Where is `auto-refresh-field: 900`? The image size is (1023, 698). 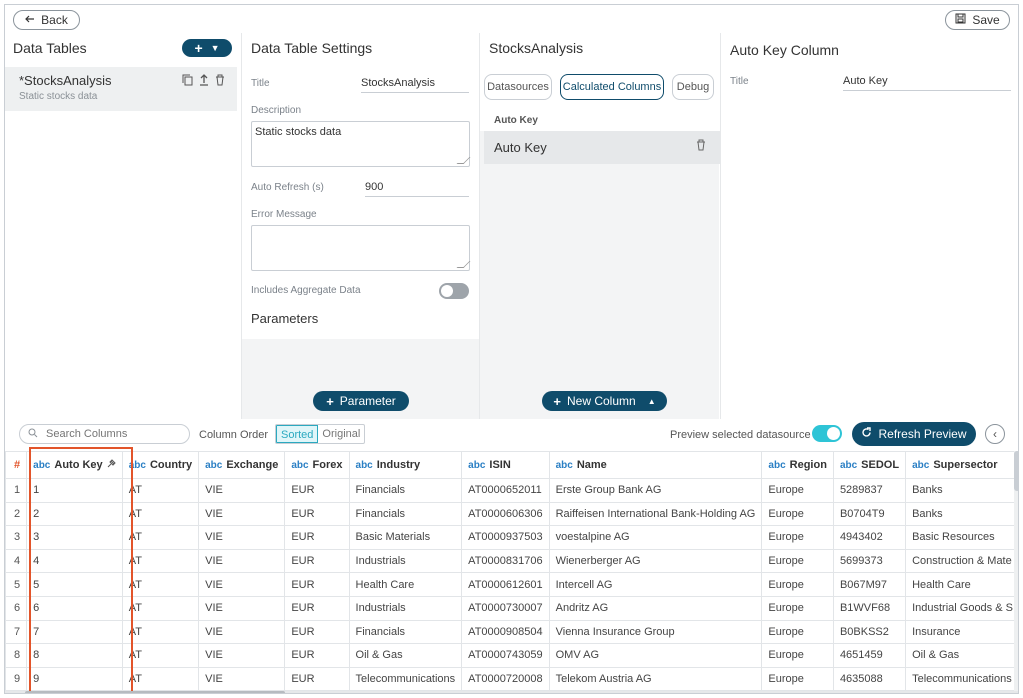 auto-refresh-field: 900 is located at coordinates (417, 189).